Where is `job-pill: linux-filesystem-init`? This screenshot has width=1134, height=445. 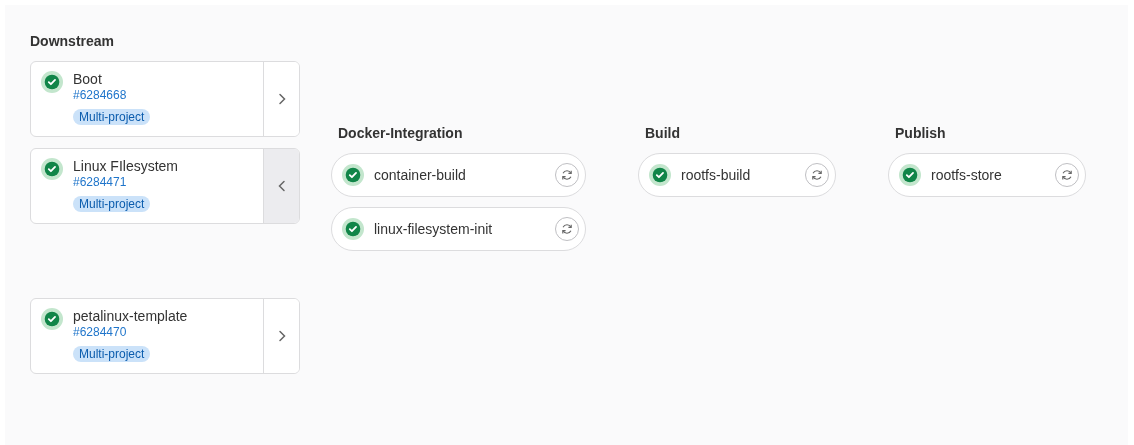 job-pill: linux-filesystem-init is located at coordinates (458, 229).